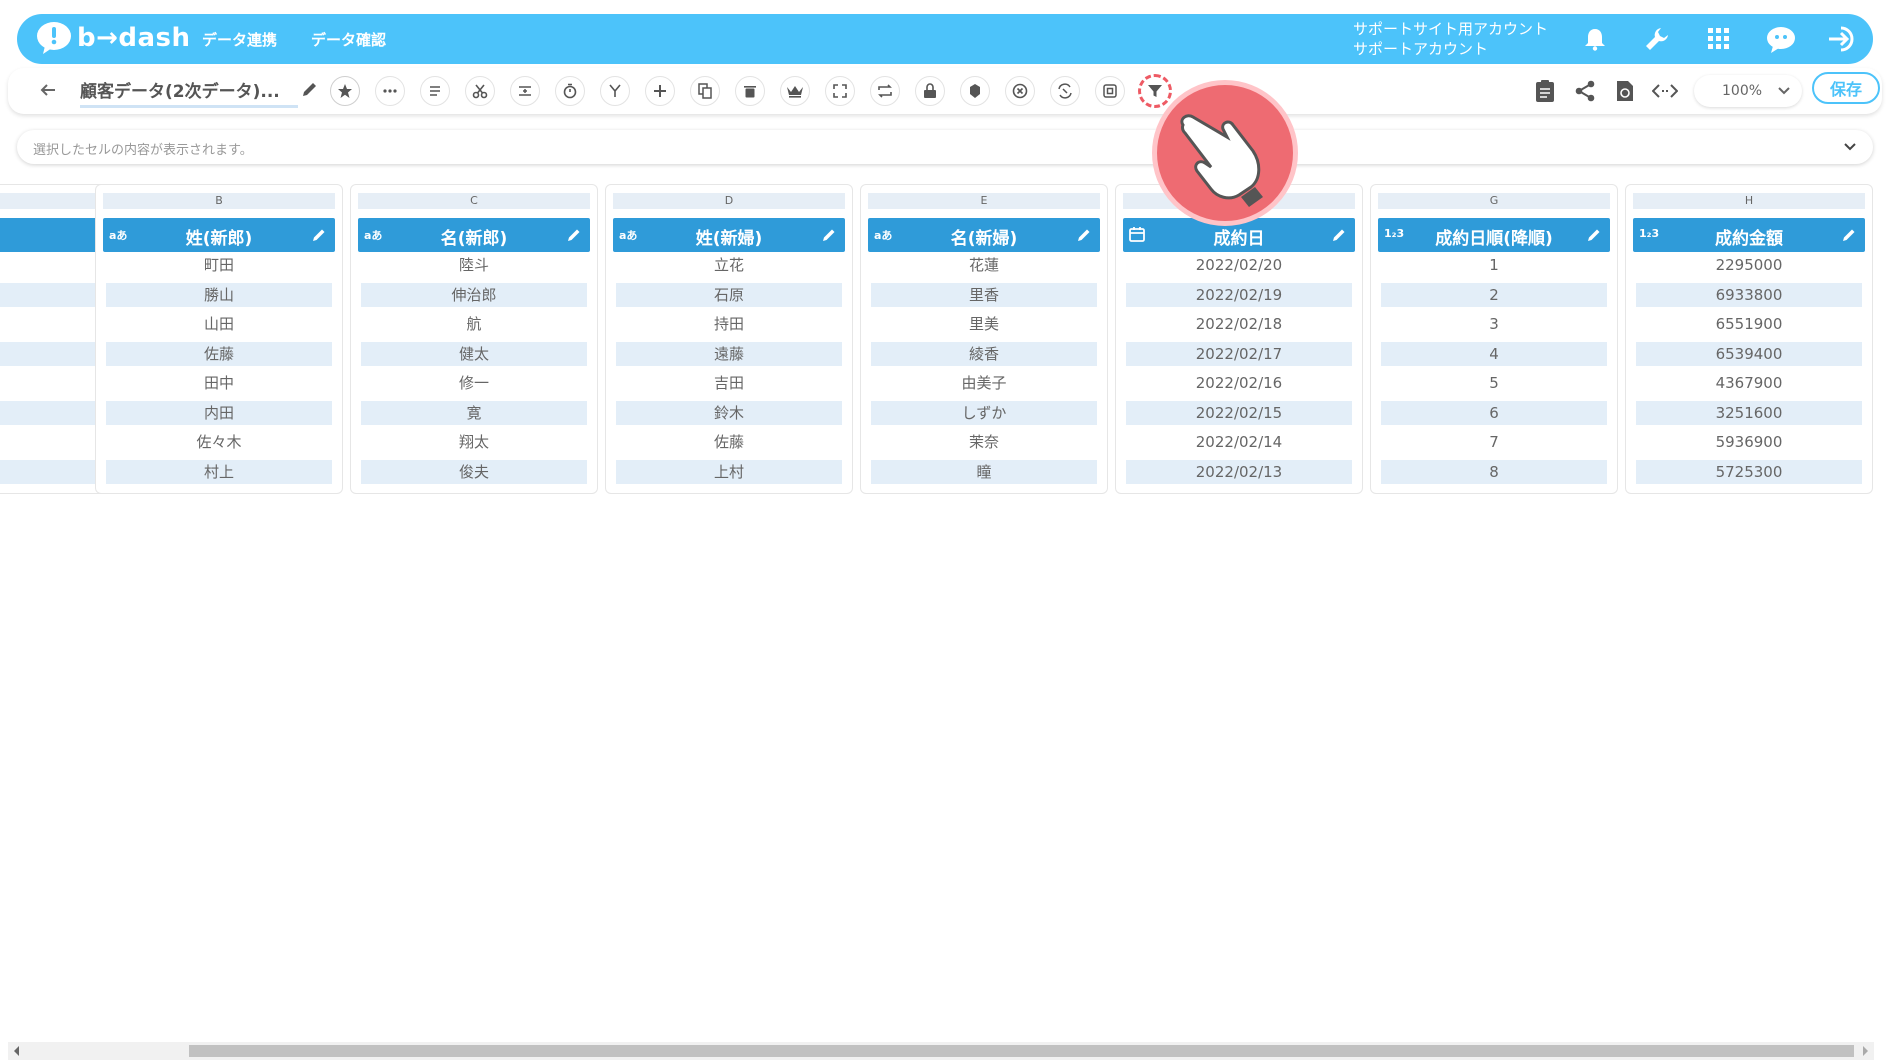 This screenshot has width=1890, height=1063. Describe the element at coordinates (1239, 442) in the screenshot. I see `table-cell: 2022/02/14` at that location.